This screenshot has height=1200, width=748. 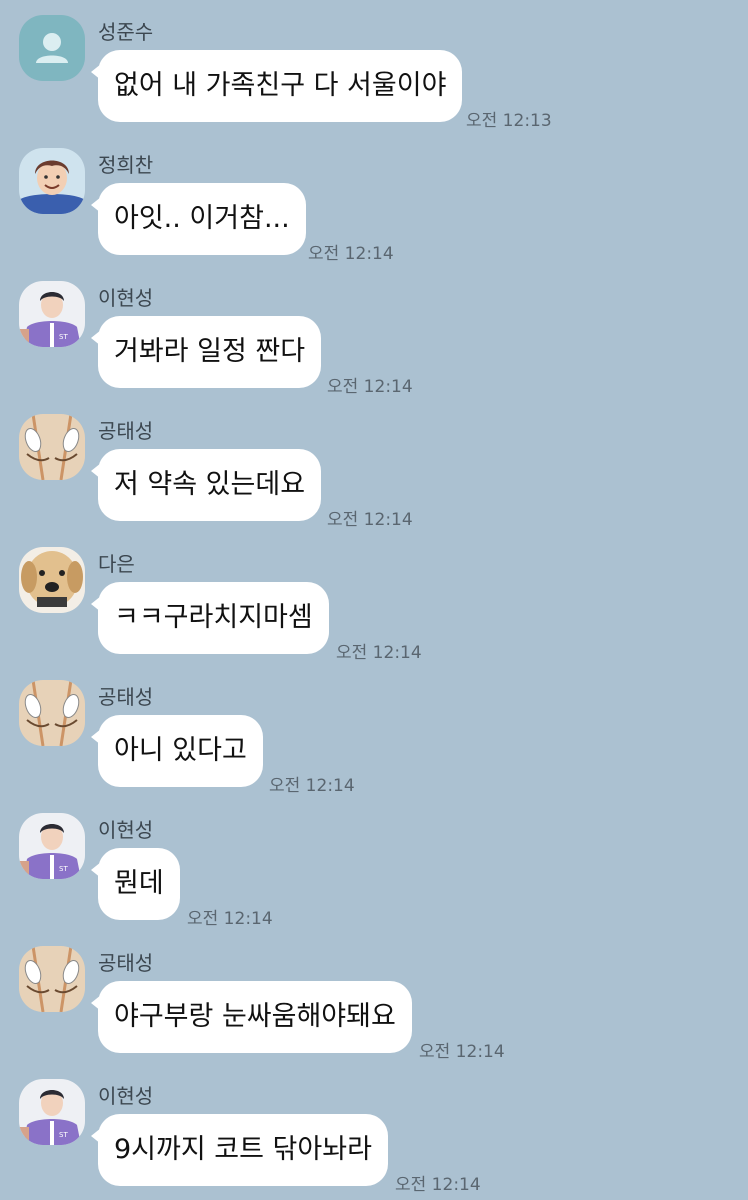 I want to click on chat-message: ST 이현성 거봐라 일정 짠다 오전 12:14, so click(x=374, y=334).